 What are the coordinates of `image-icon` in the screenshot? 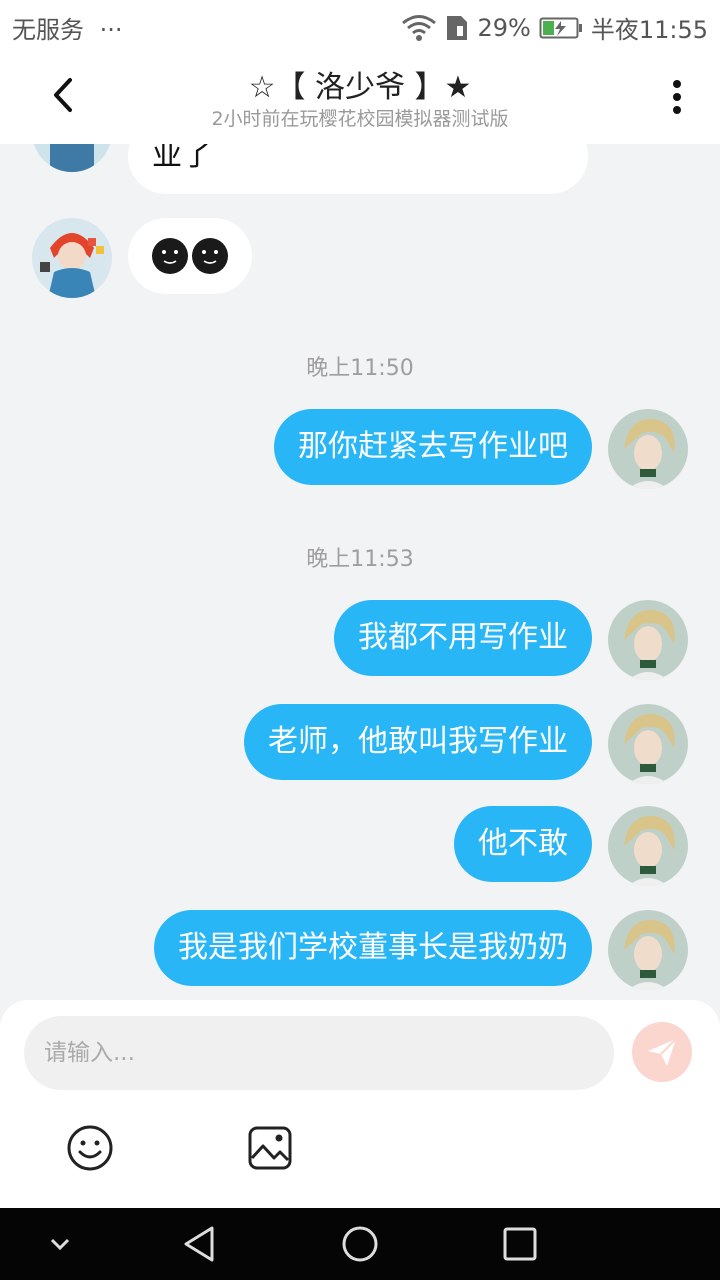 It's located at (270, 1148).